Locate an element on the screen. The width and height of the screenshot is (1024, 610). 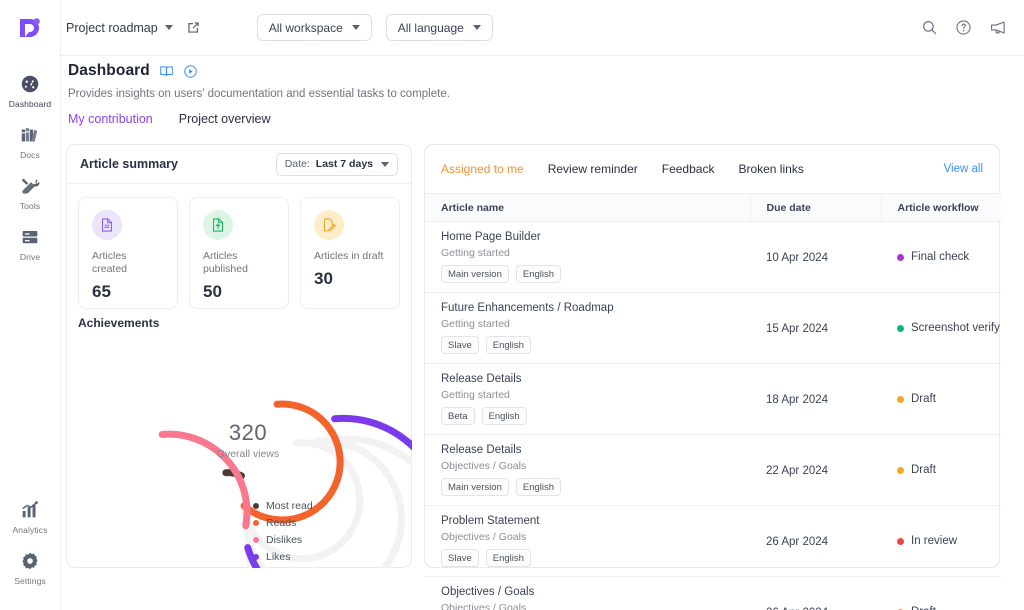
cell-due-date: 15 Apr 2024 is located at coordinates (815, 328).